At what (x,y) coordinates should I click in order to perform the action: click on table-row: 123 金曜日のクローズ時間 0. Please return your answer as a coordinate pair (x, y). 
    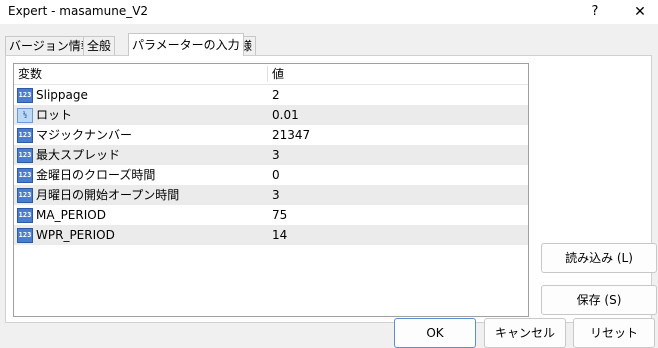
    Looking at the image, I should click on (271, 175).